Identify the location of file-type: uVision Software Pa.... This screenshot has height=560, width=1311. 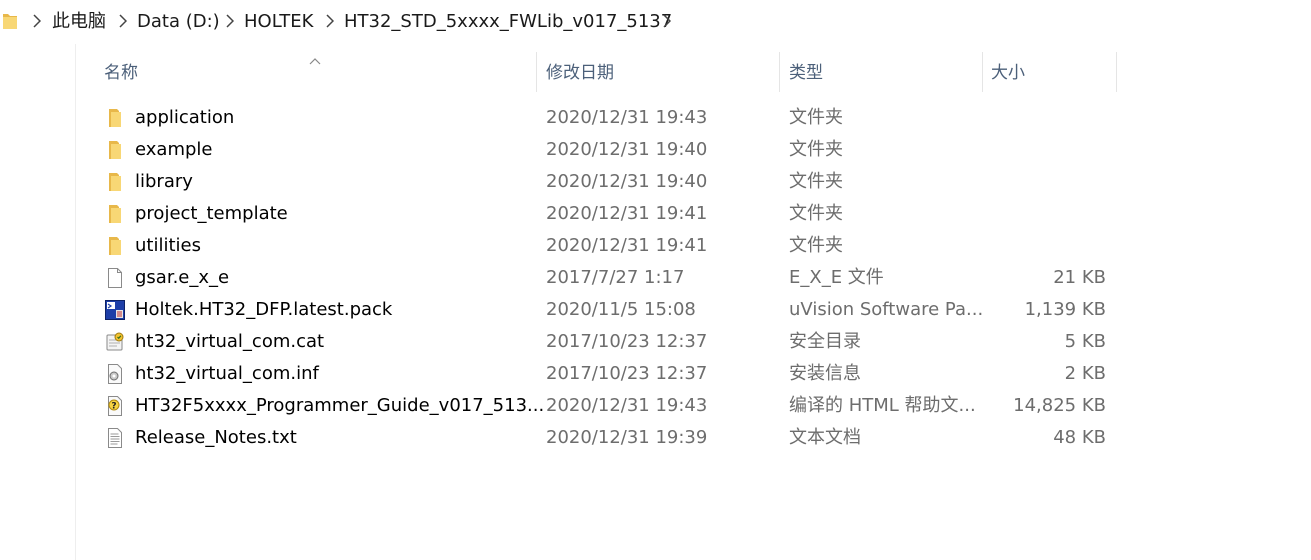
(886, 309).